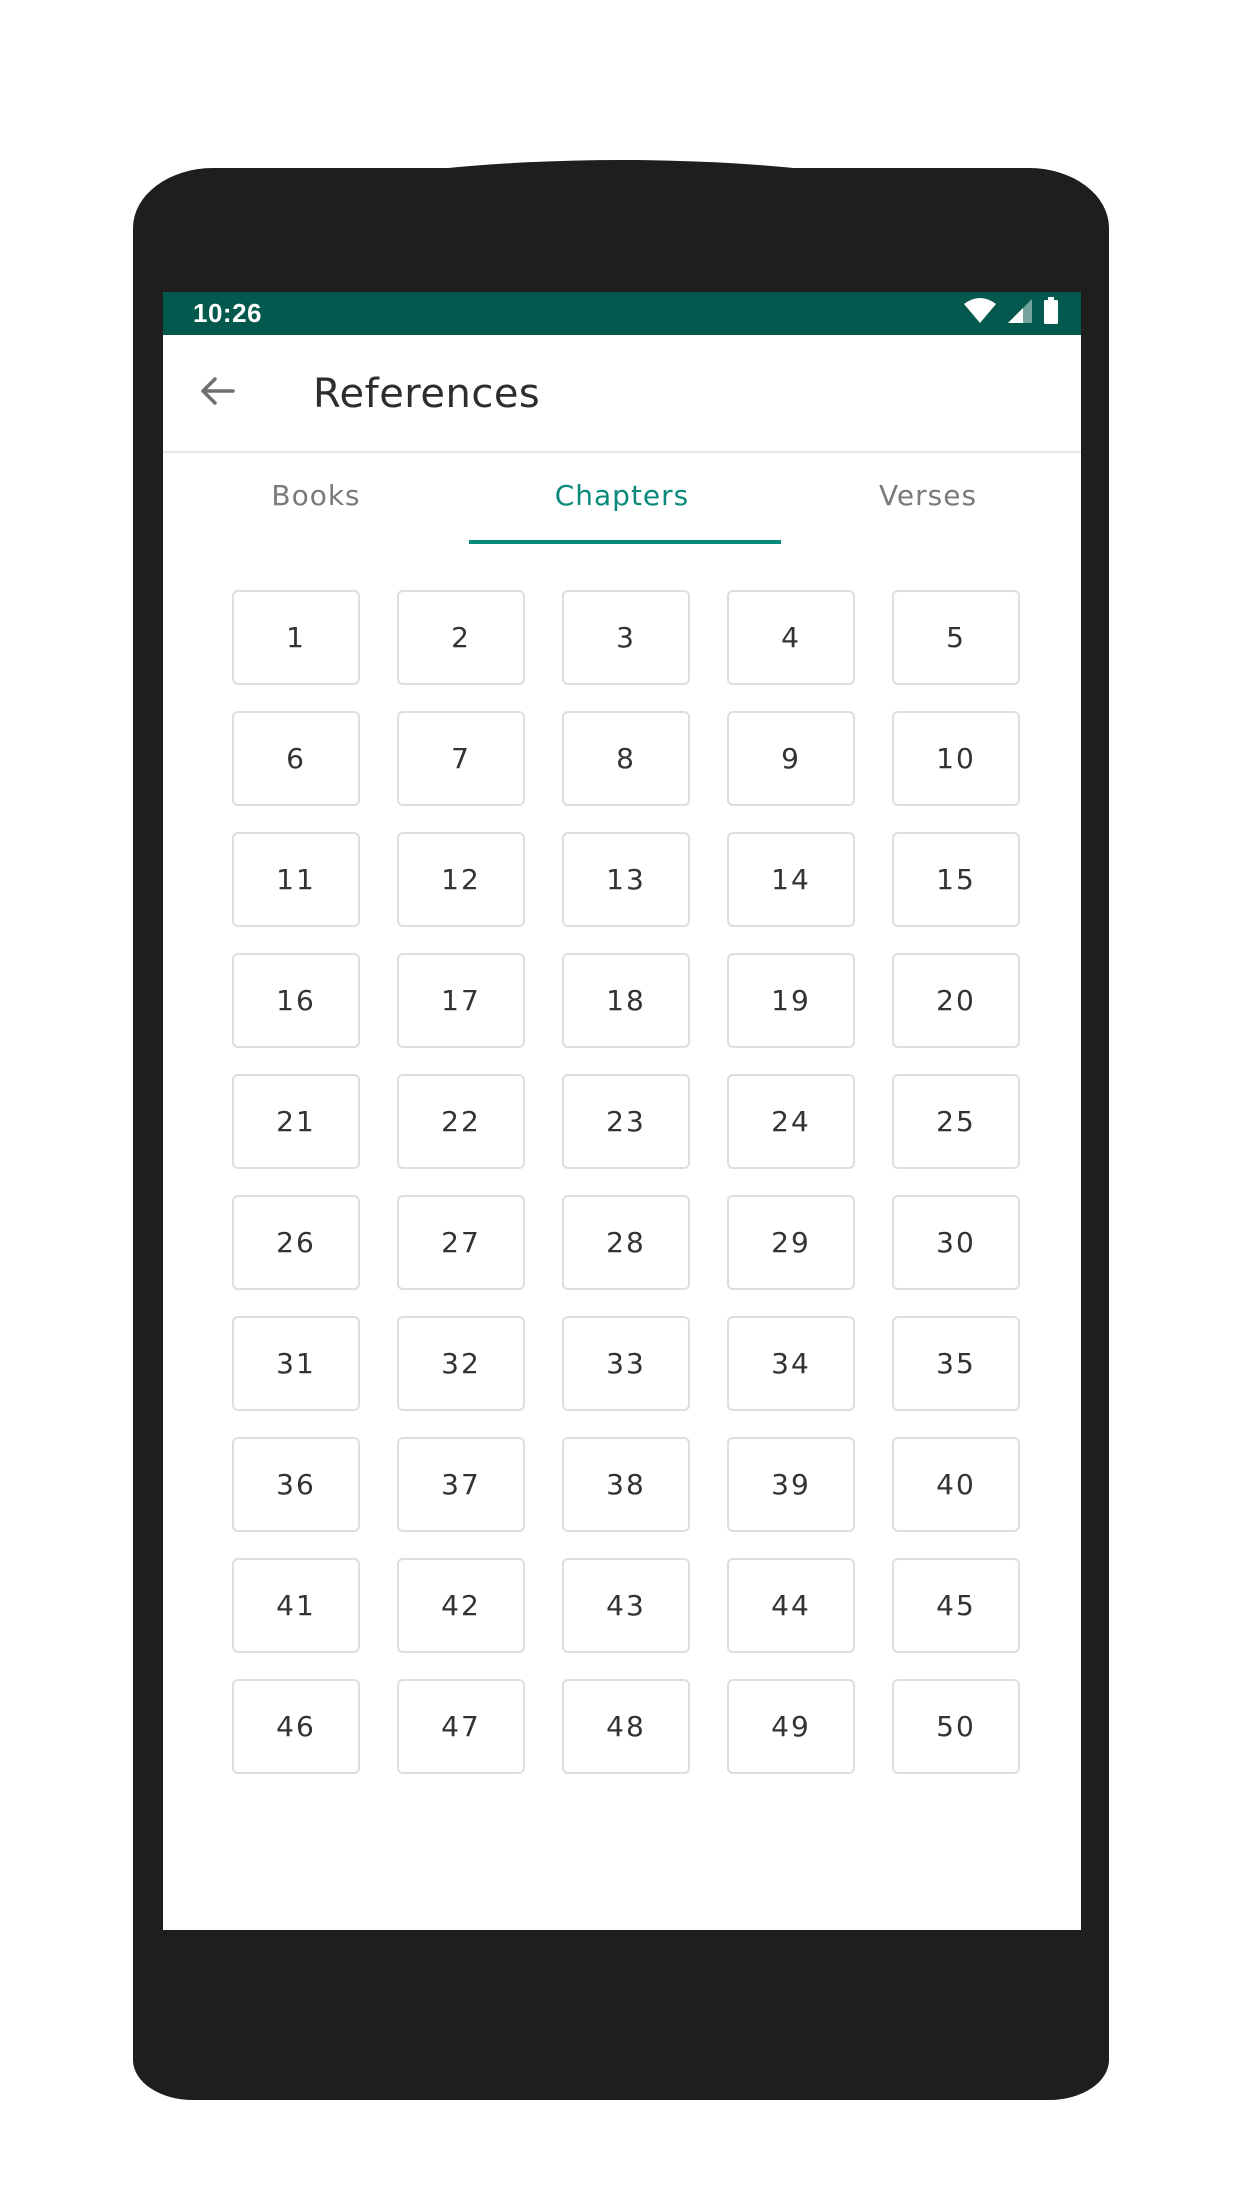 Image resolution: width=1242 pixels, height=2208 pixels. Describe the element at coordinates (296, 1000) in the screenshot. I see `chapter-button: 16` at that location.